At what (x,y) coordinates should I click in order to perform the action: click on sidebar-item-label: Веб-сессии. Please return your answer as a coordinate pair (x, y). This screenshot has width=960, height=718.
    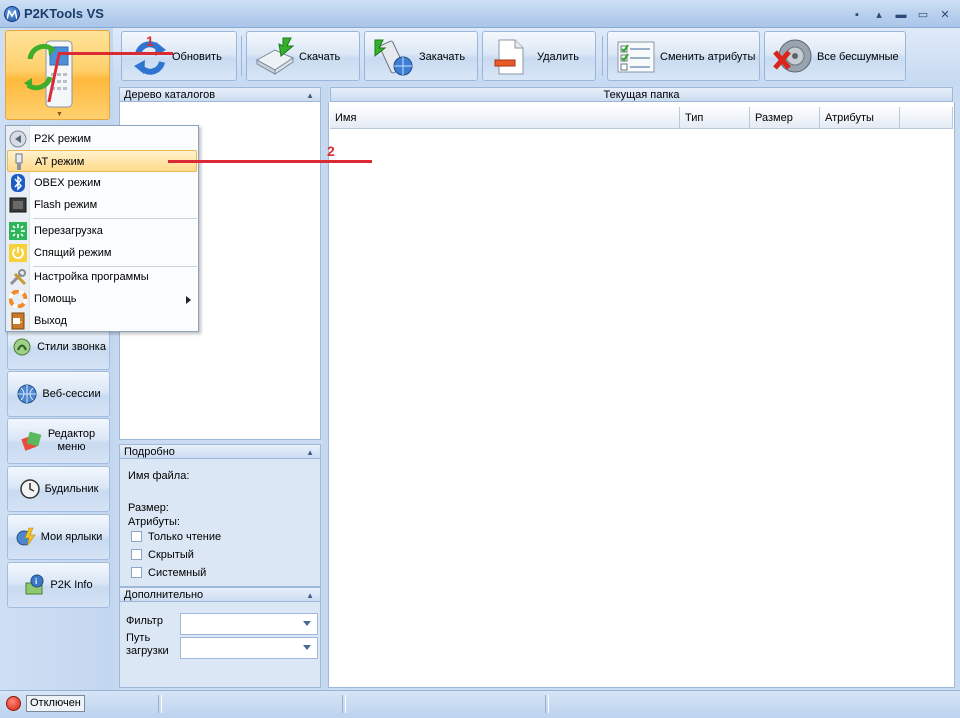
    Looking at the image, I should click on (71, 393).